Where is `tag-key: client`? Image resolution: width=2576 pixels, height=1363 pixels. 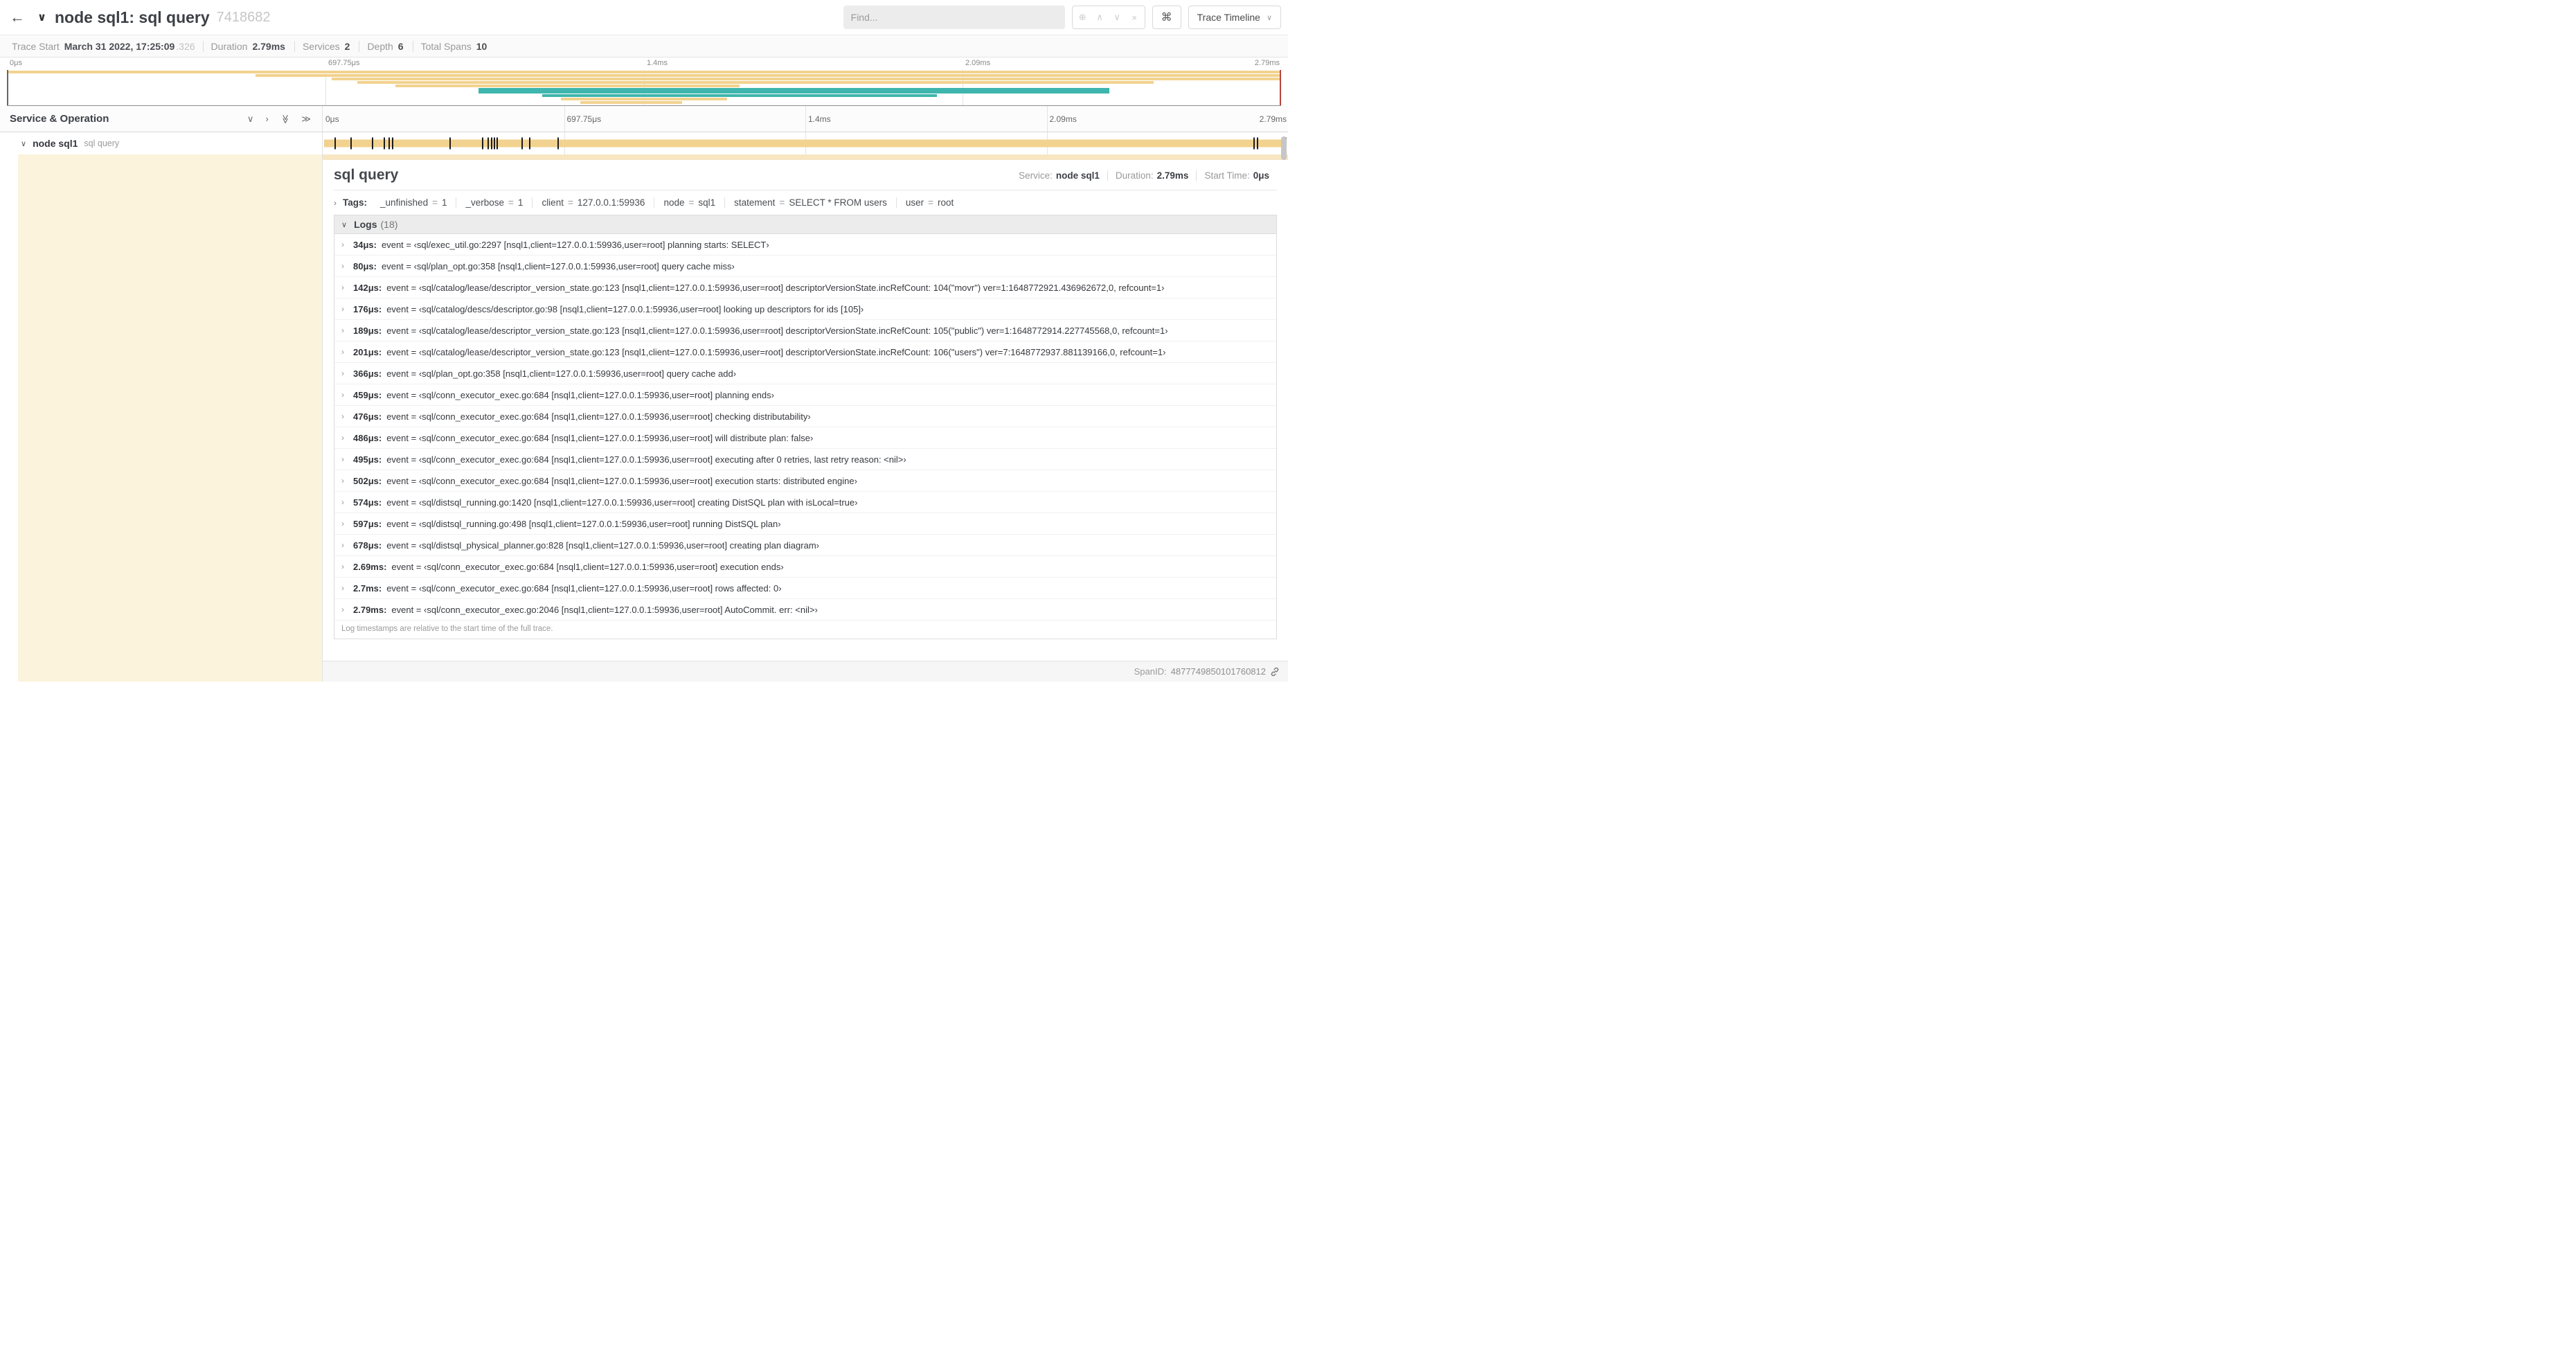 tag-key: client is located at coordinates (553, 203).